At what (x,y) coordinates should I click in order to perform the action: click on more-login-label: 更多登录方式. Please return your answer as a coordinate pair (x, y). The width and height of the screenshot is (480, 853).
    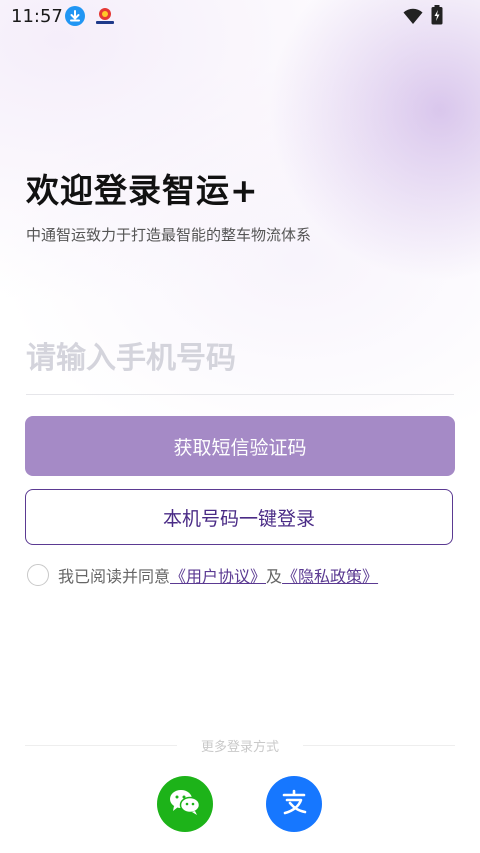
    Looking at the image, I should click on (240, 747).